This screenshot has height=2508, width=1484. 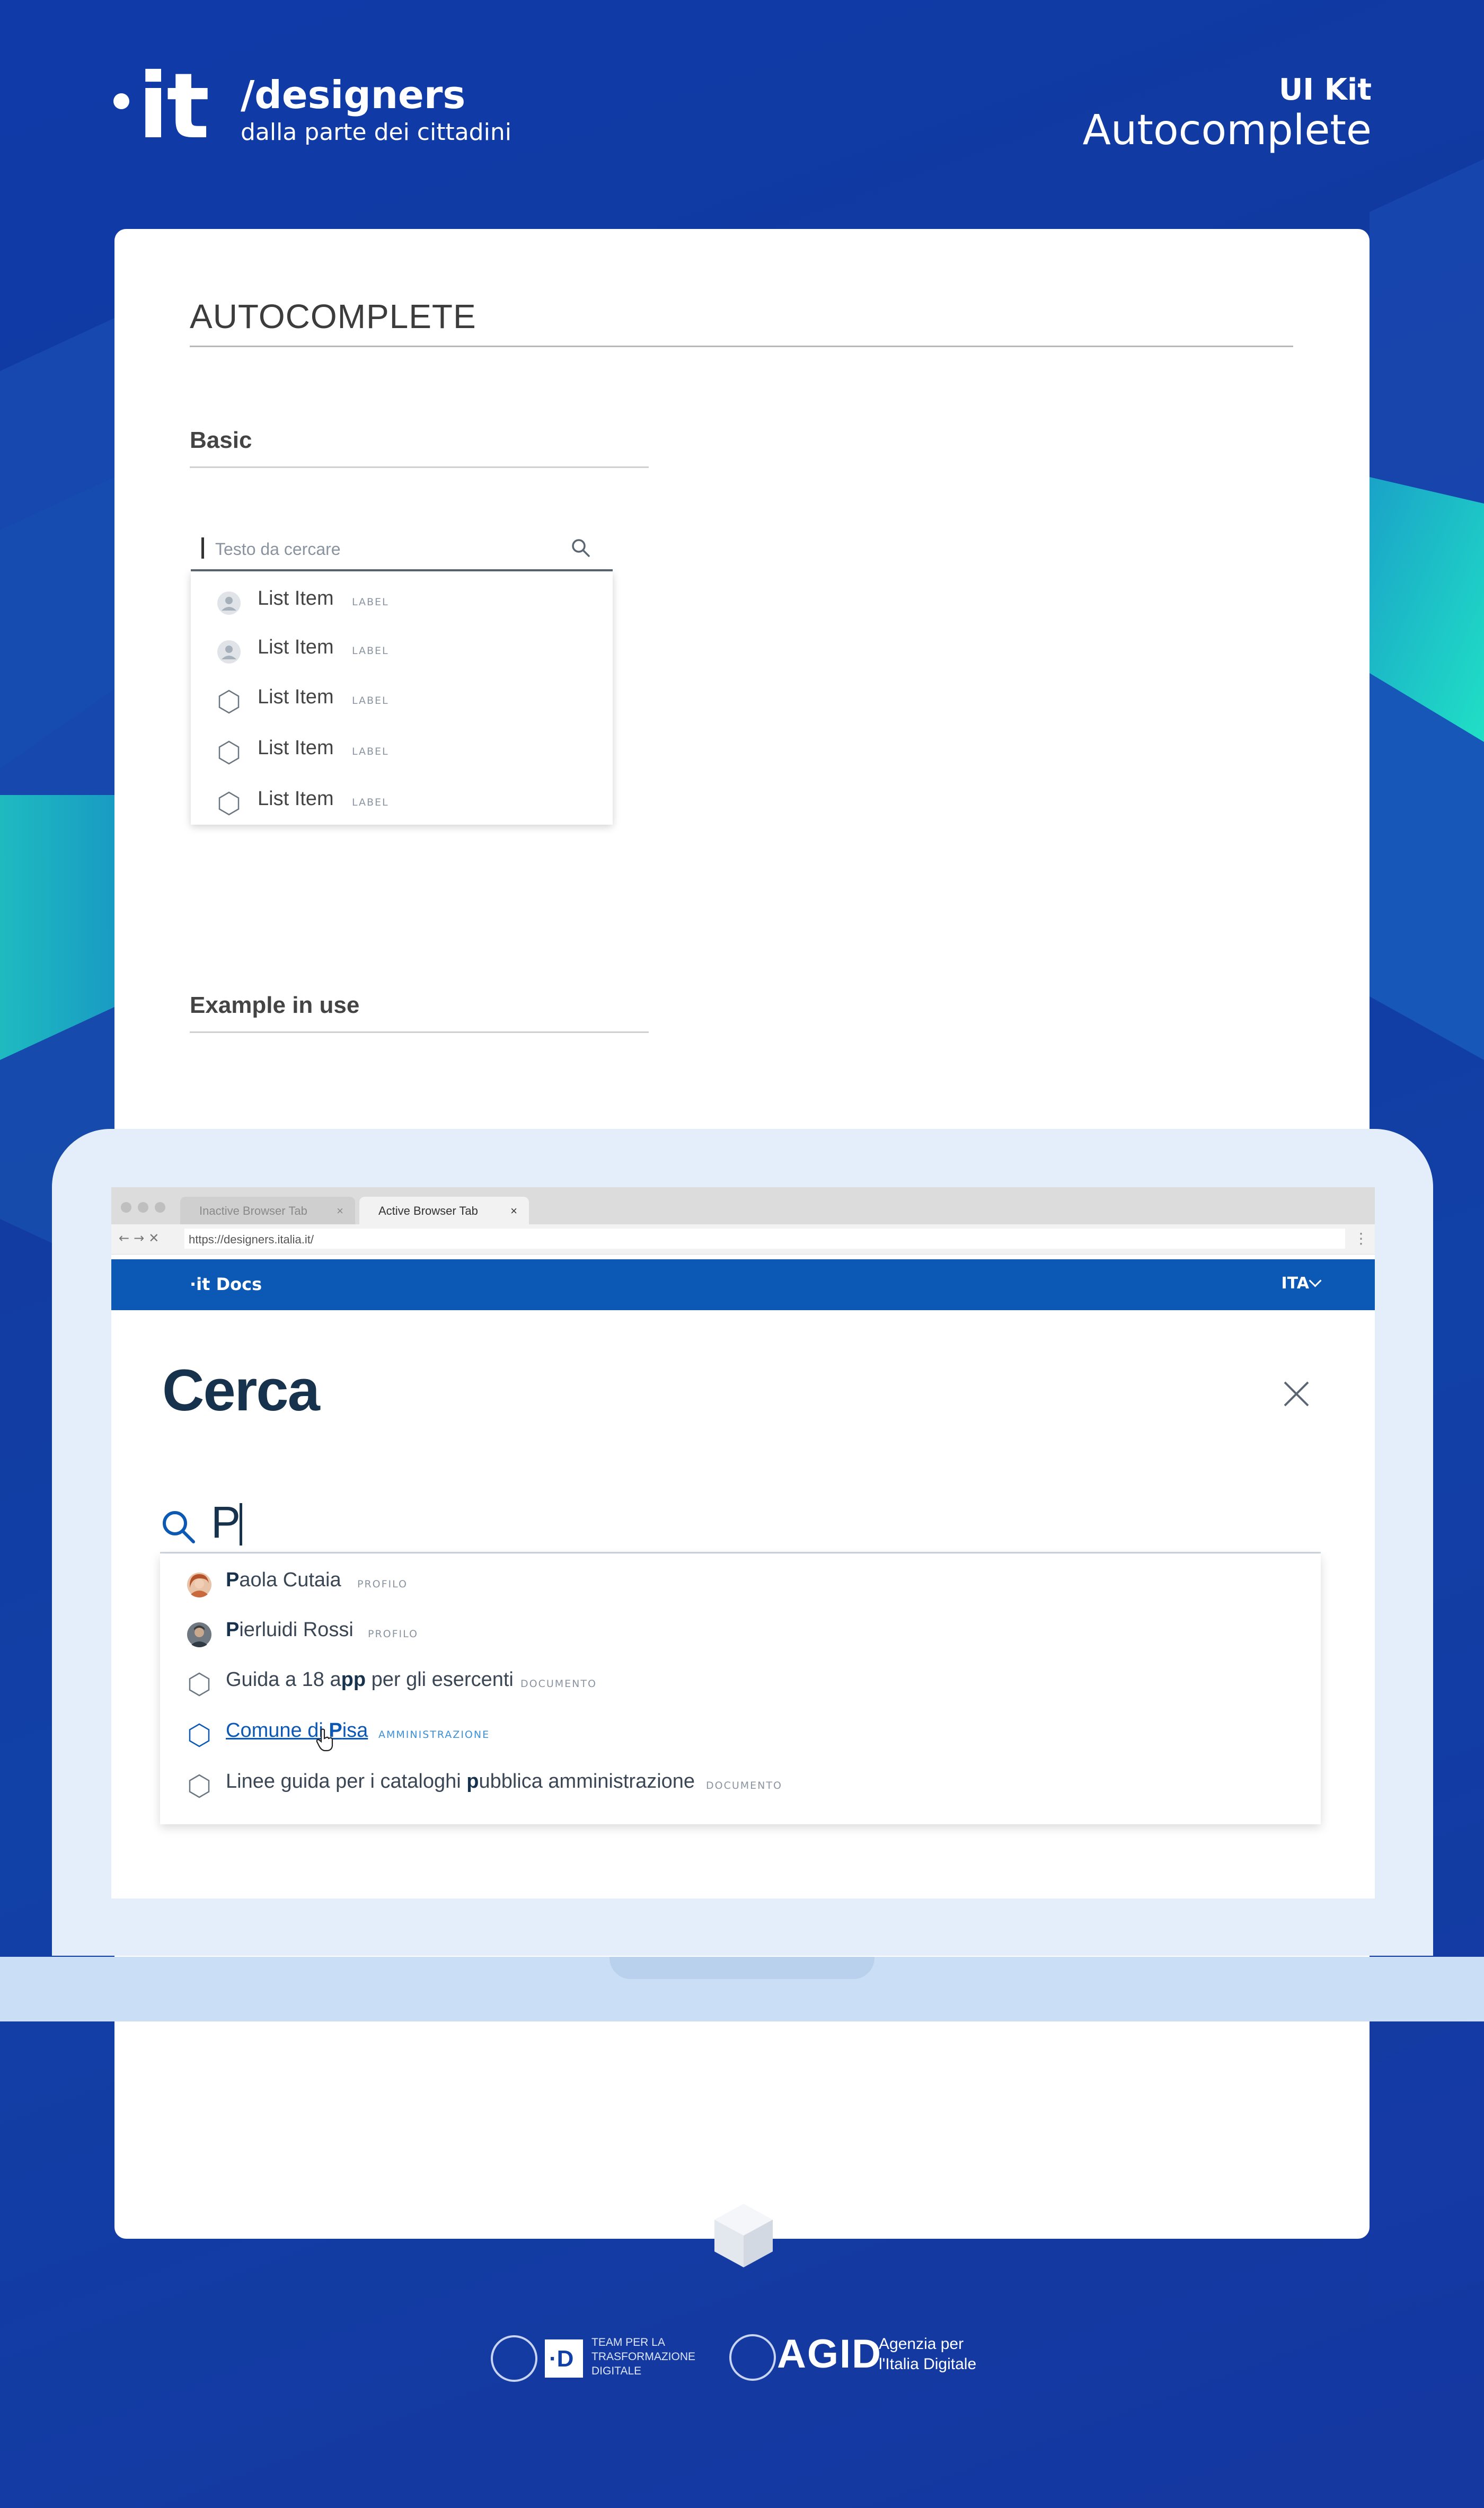 I want to click on result-tag: AMMINISTRAZIONE, so click(x=434, y=1735).